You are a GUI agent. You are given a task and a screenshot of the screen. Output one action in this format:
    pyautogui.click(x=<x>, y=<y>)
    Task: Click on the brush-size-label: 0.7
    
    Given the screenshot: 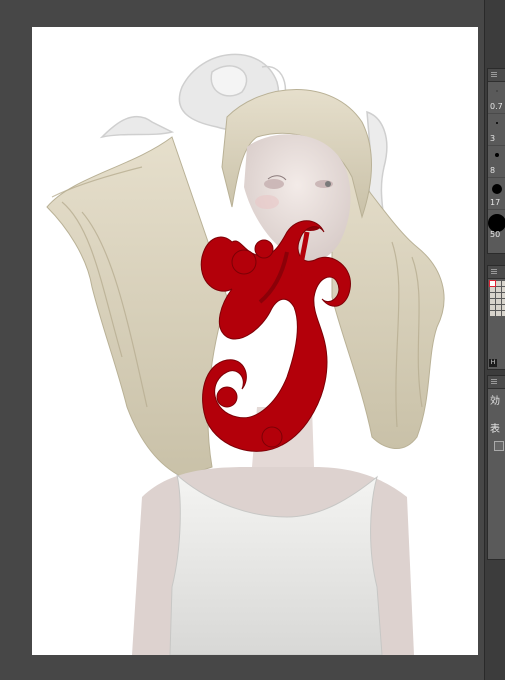 What is the action you would take?
    pyautogui.click(x=496, y=106)
    